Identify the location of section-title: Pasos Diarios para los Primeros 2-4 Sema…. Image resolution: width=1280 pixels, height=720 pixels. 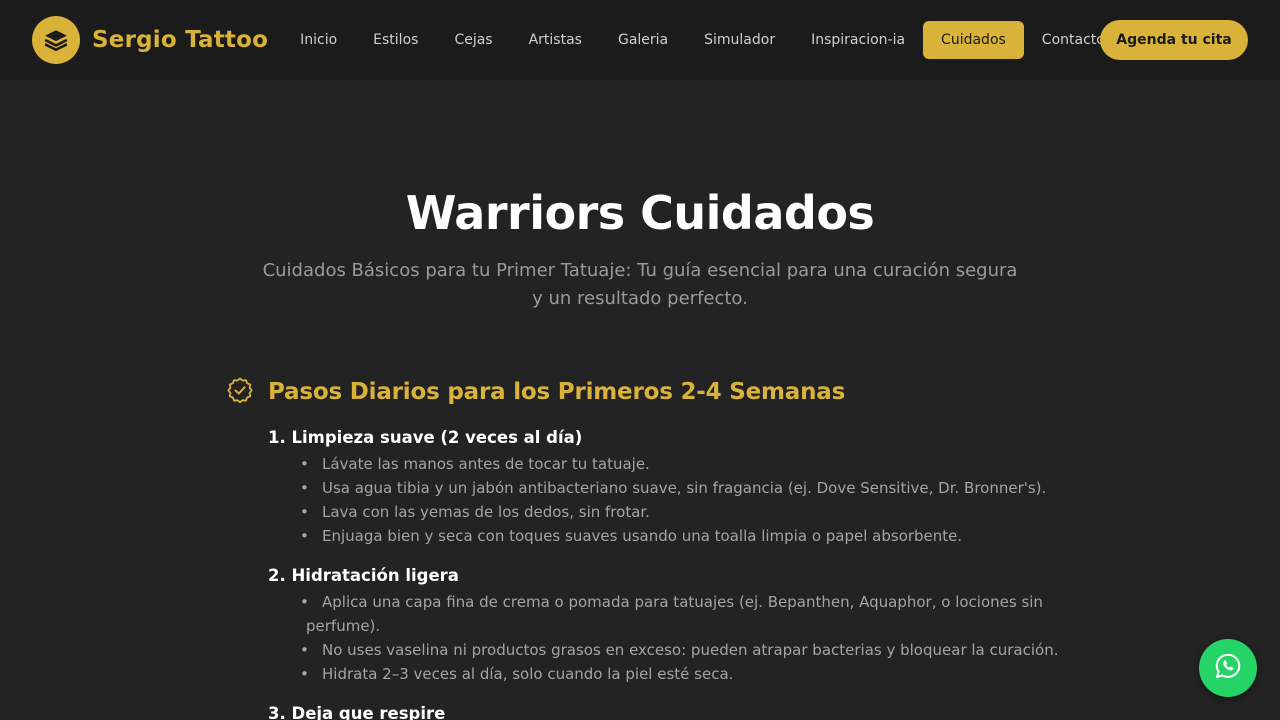
(557, 392).